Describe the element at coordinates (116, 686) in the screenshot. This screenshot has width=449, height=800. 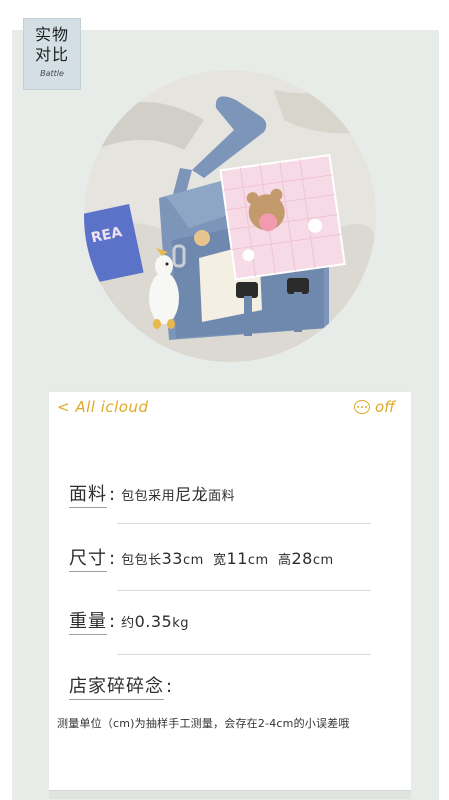
I see `spec-label: 店家碎碎念` at that location.